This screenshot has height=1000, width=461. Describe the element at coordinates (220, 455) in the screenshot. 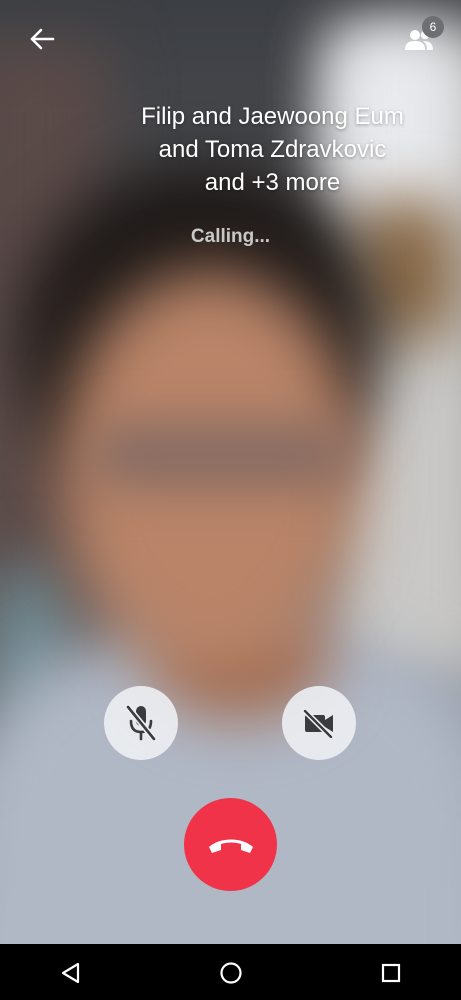

I see `person-glasses` at that location.